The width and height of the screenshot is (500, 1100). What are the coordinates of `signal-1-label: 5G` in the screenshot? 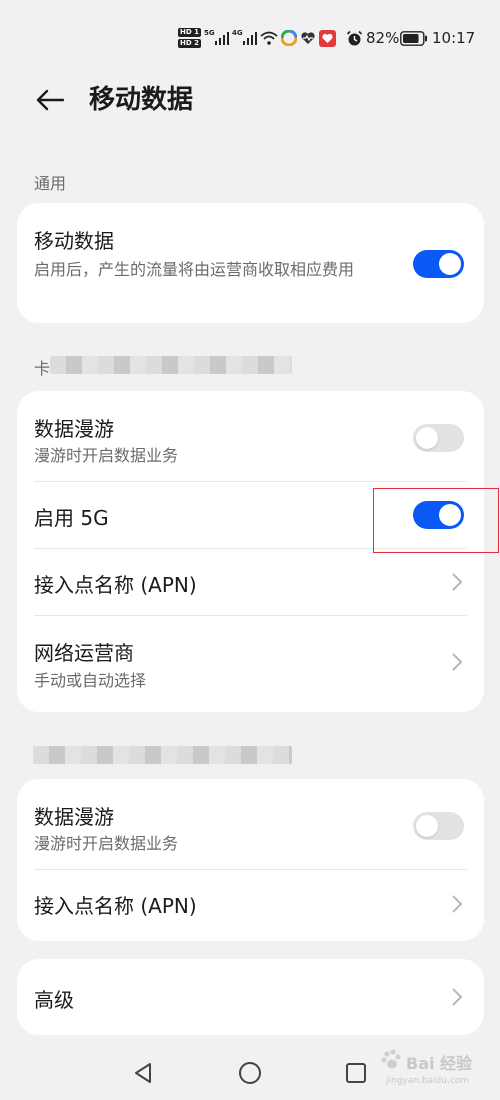 It's located at (209, 33).